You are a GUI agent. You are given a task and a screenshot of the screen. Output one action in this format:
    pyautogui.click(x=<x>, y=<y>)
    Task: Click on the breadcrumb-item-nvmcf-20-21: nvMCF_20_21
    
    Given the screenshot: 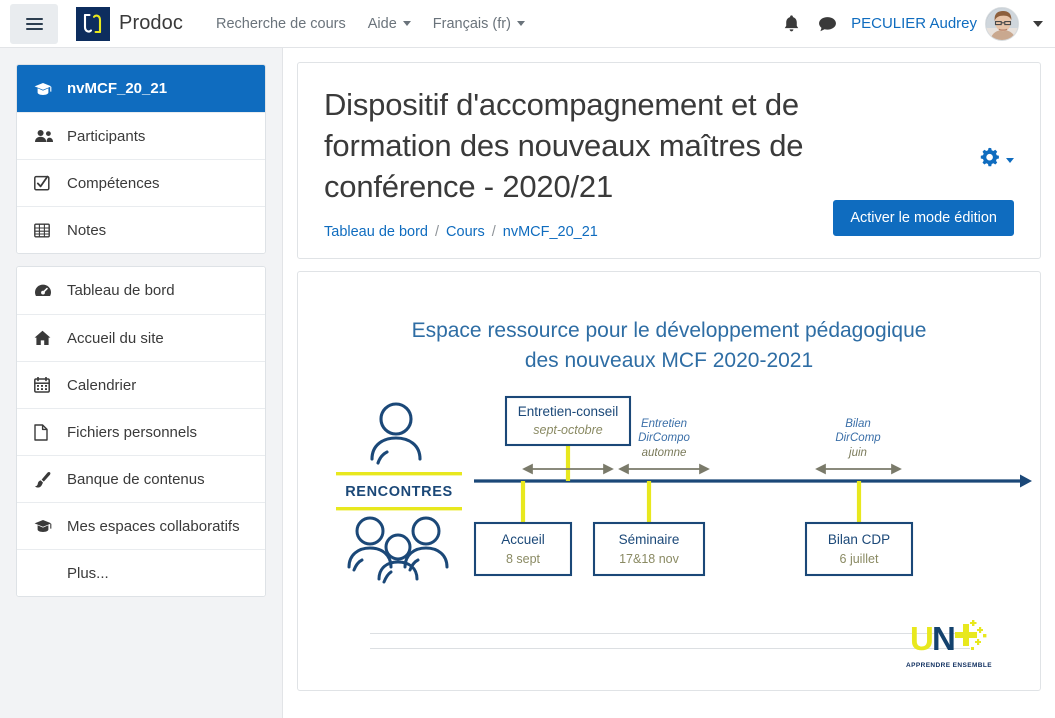 What is the action you would take?
    pyautogui.click(x=550, y=232)
    